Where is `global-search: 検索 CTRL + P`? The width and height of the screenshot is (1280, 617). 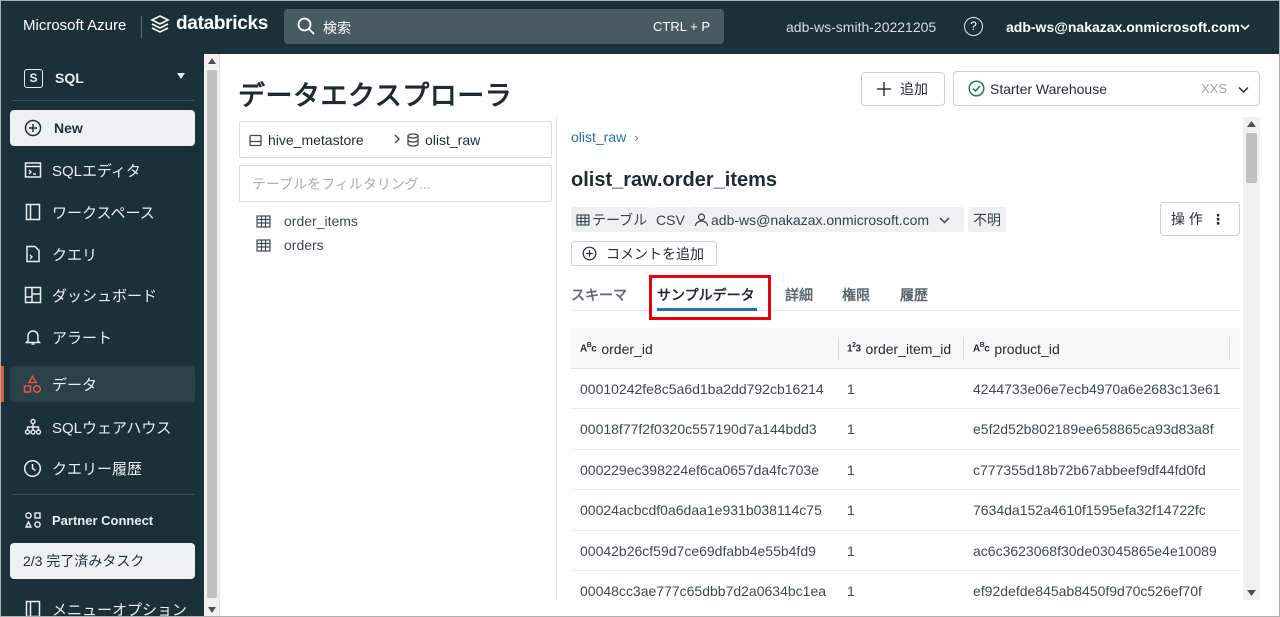
global-search: 検索 CTRL + P is located at coordinates (504, 26).